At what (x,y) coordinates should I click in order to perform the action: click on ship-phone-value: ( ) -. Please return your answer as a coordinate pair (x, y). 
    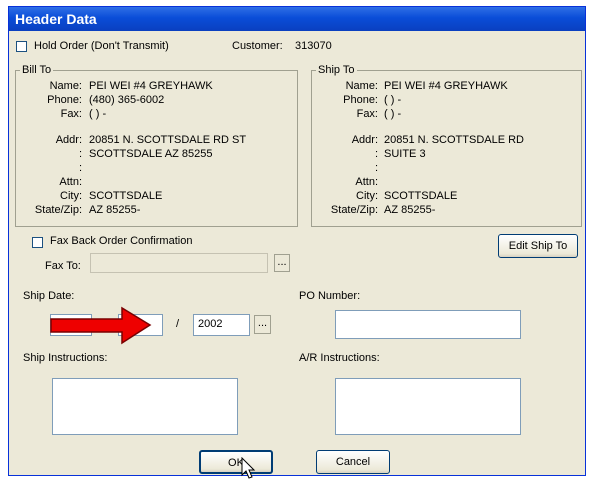
    Looking at the image, I should click on (393, 100).